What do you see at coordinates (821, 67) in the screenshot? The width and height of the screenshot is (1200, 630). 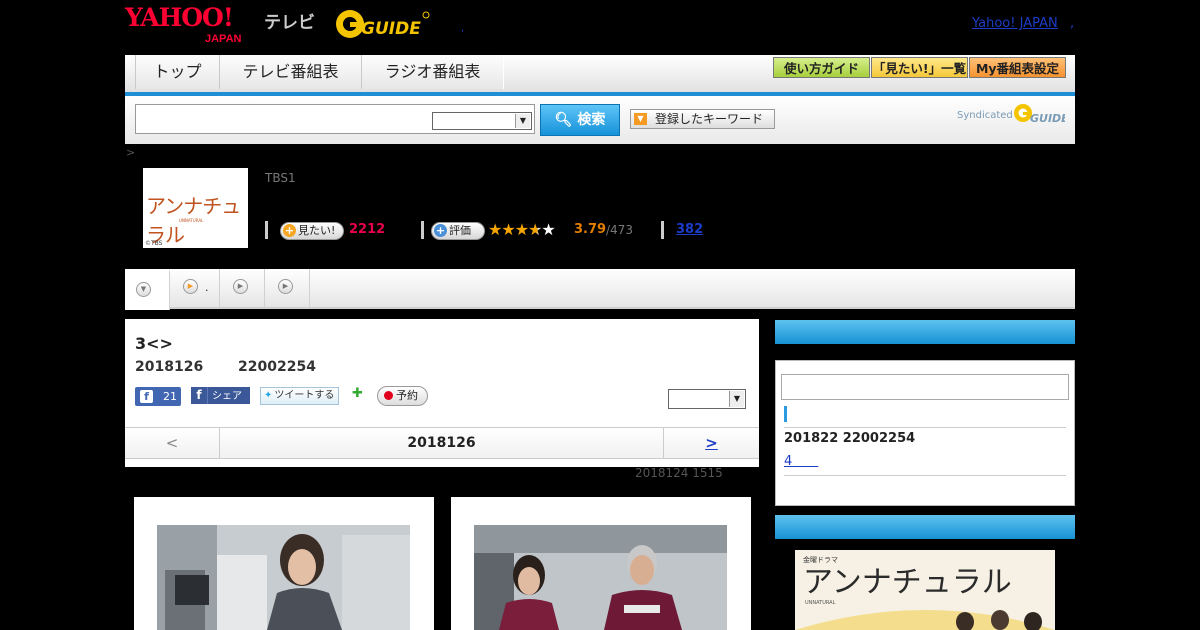 I see `usage-guide-button: 使い方ガイド` at bounding box center [821, 67].